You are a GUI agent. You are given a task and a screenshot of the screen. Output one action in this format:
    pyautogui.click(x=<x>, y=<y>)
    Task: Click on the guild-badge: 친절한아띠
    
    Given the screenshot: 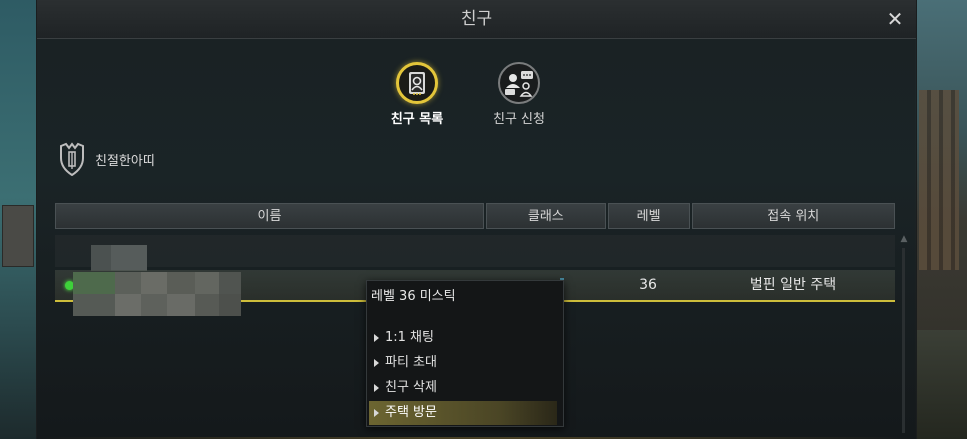 What is the action you would take?
    pyautogui.click(x=107, y=159)
    